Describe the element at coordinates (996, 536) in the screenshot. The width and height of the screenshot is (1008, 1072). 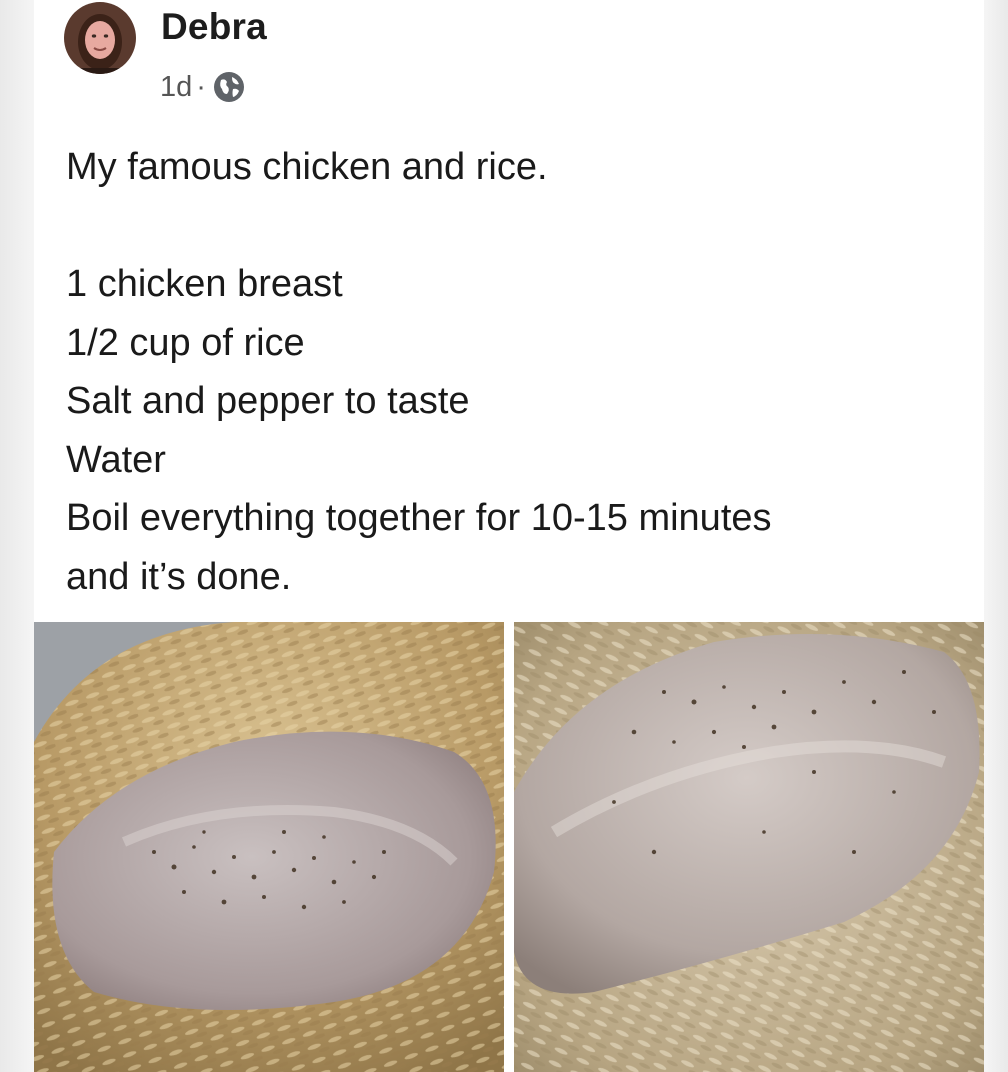
I see `right-border` at that location.